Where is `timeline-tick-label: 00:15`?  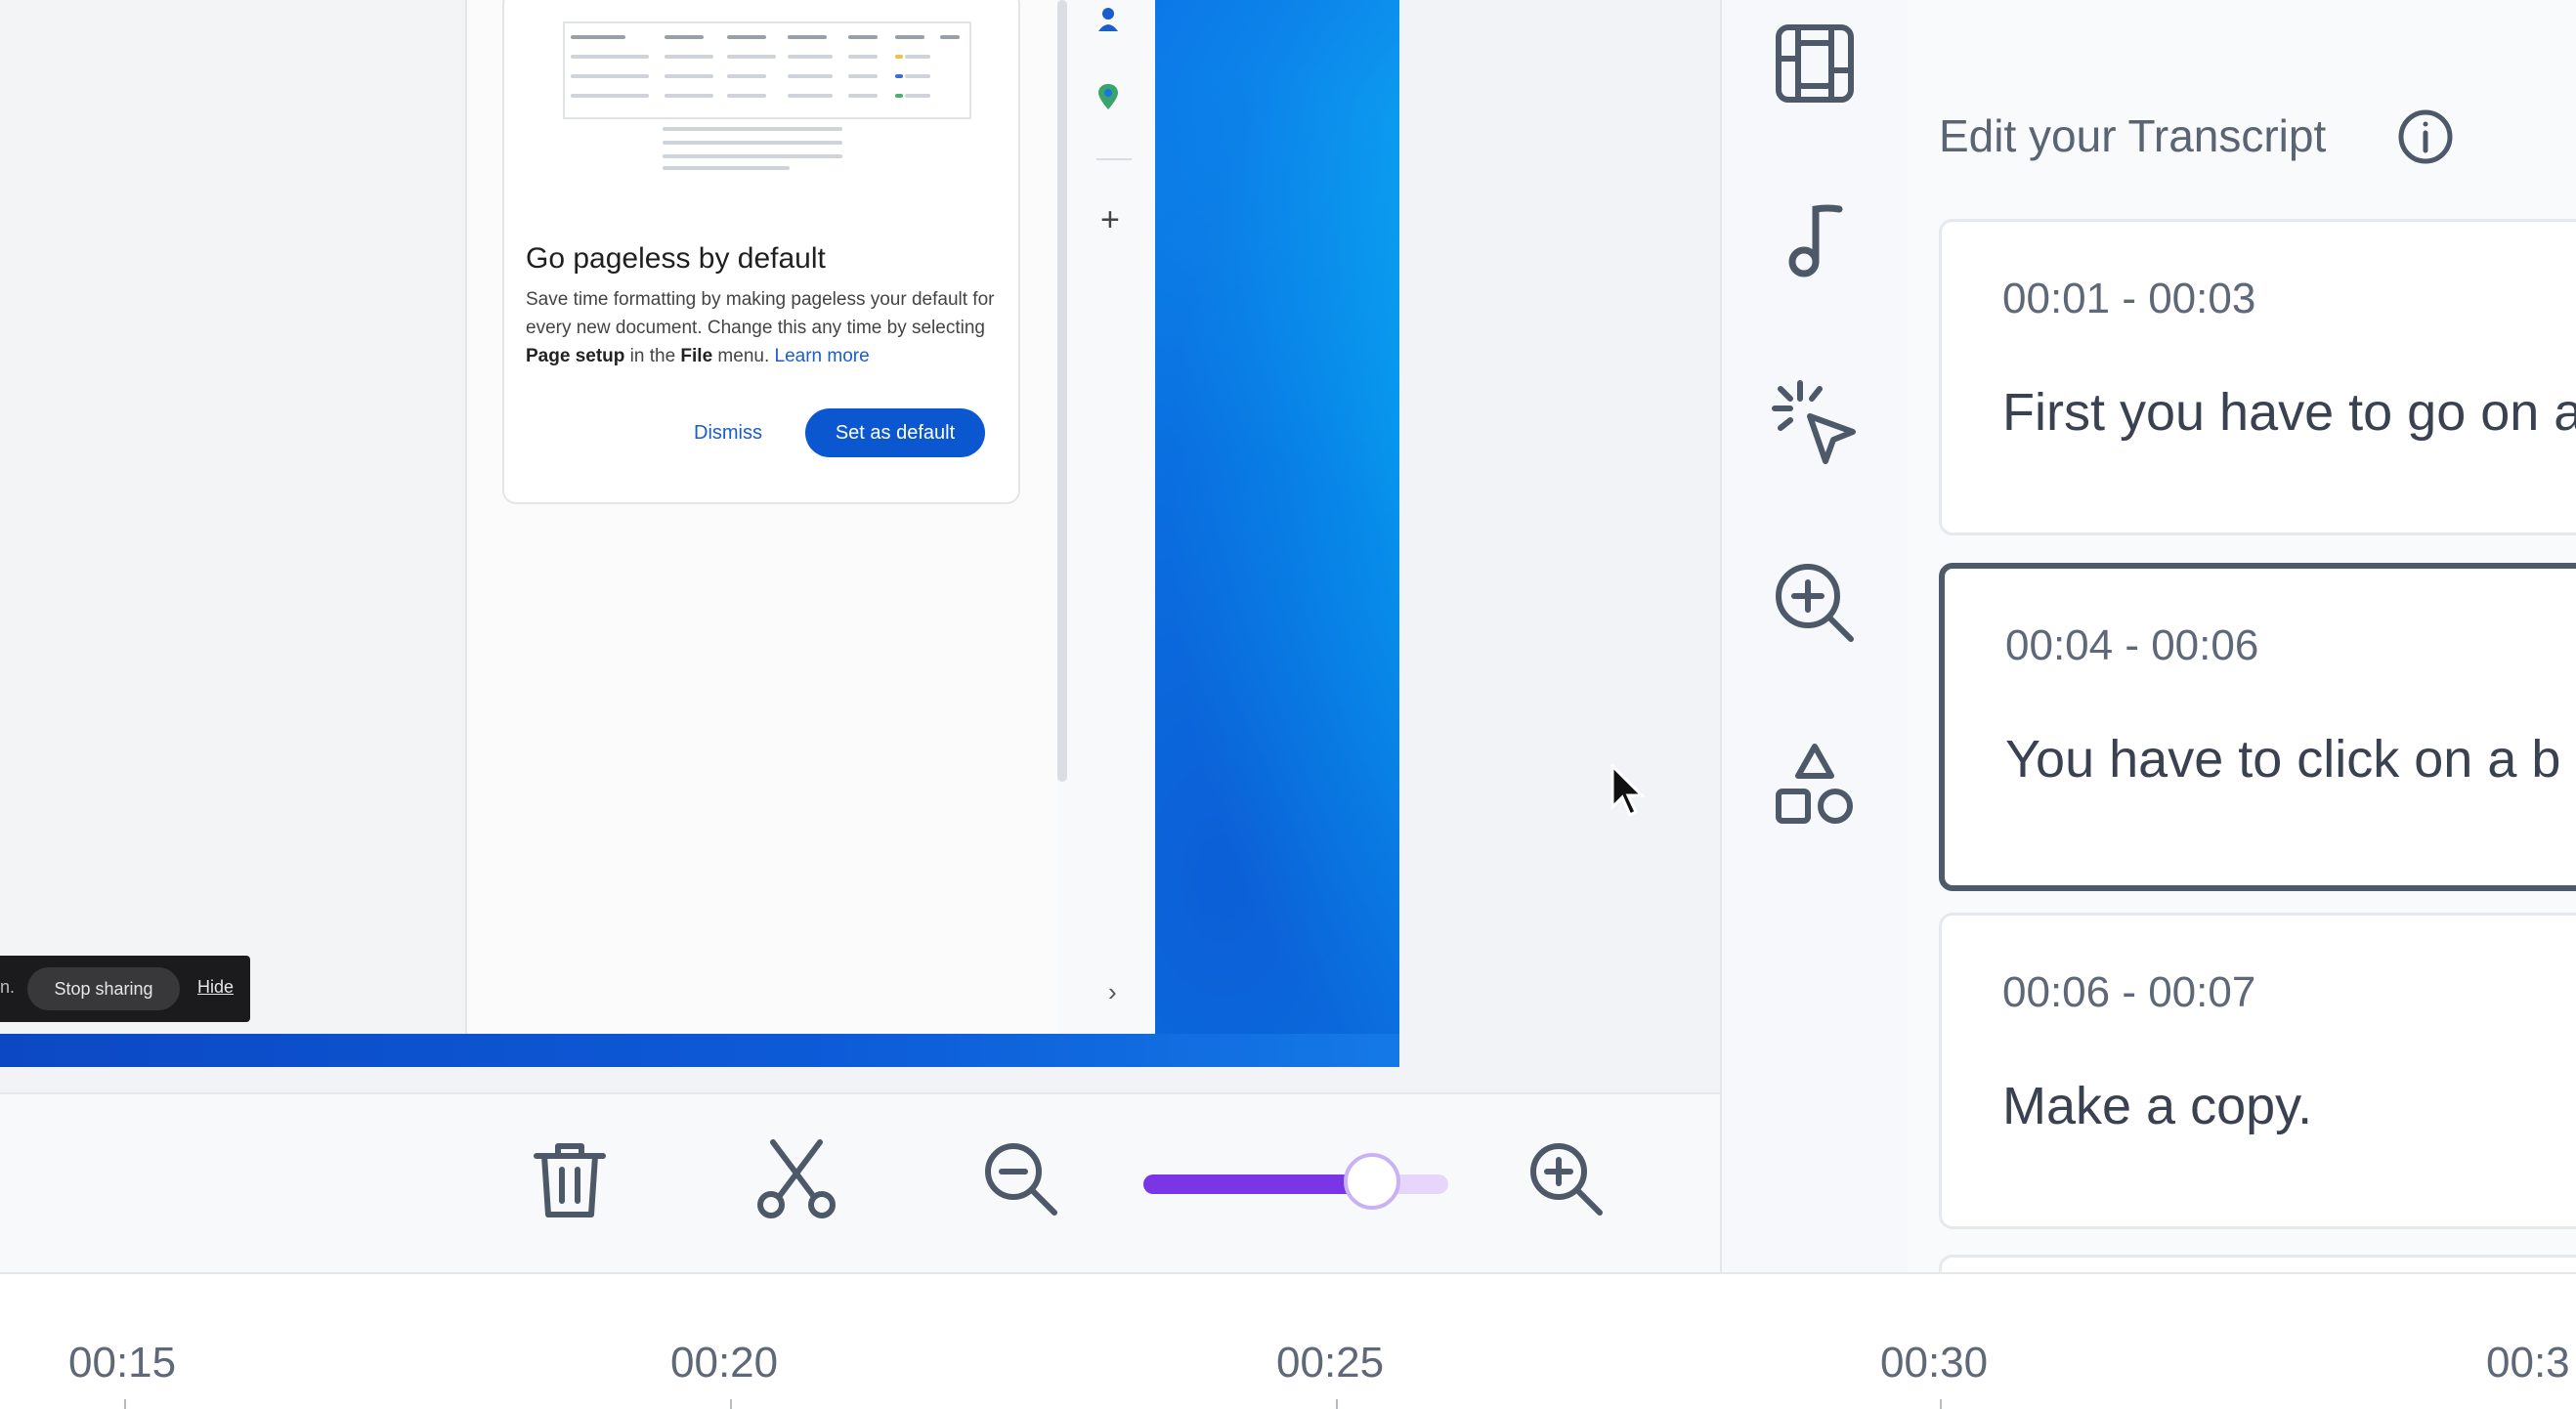 timeline-tick-label: 00:15 is located at coordinates (123, 1363).